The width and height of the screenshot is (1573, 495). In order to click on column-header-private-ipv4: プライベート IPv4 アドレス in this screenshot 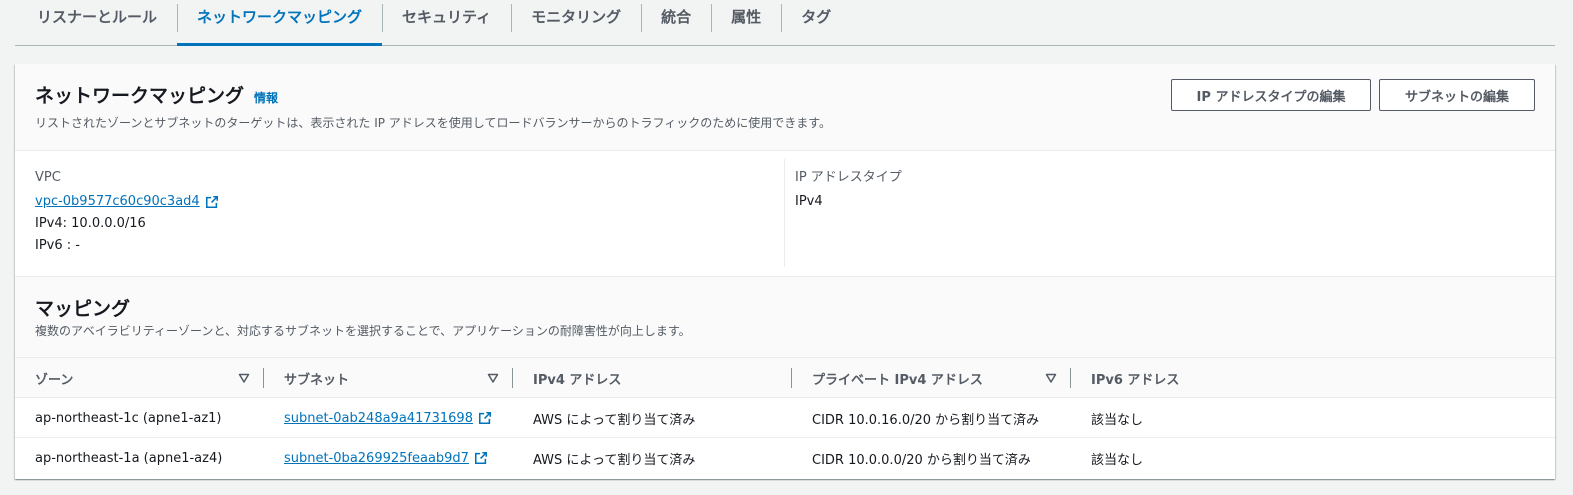, I will do `click(942, 378)`.